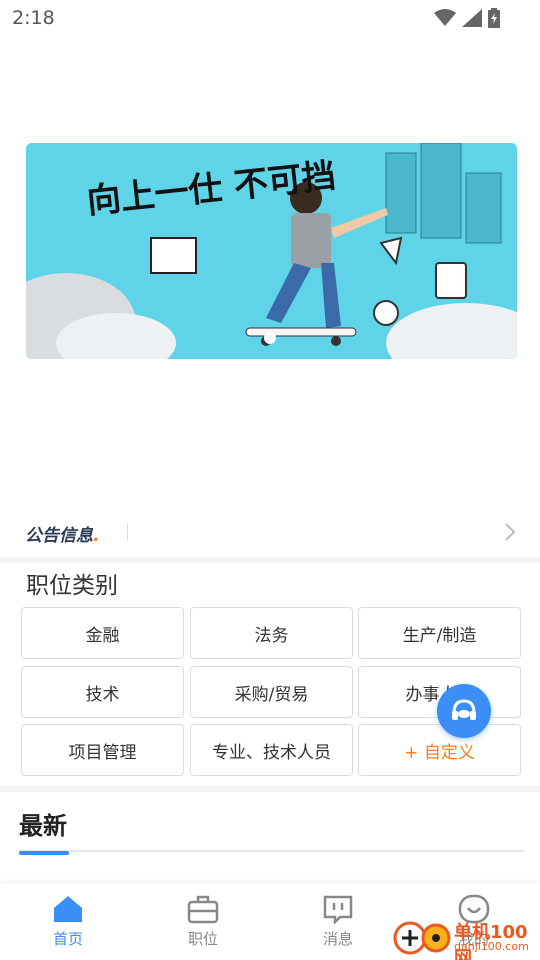  Describe the element at coordinates (491, 946) in the screenshot. I see `watermark-domain: danji100.com` at that location.